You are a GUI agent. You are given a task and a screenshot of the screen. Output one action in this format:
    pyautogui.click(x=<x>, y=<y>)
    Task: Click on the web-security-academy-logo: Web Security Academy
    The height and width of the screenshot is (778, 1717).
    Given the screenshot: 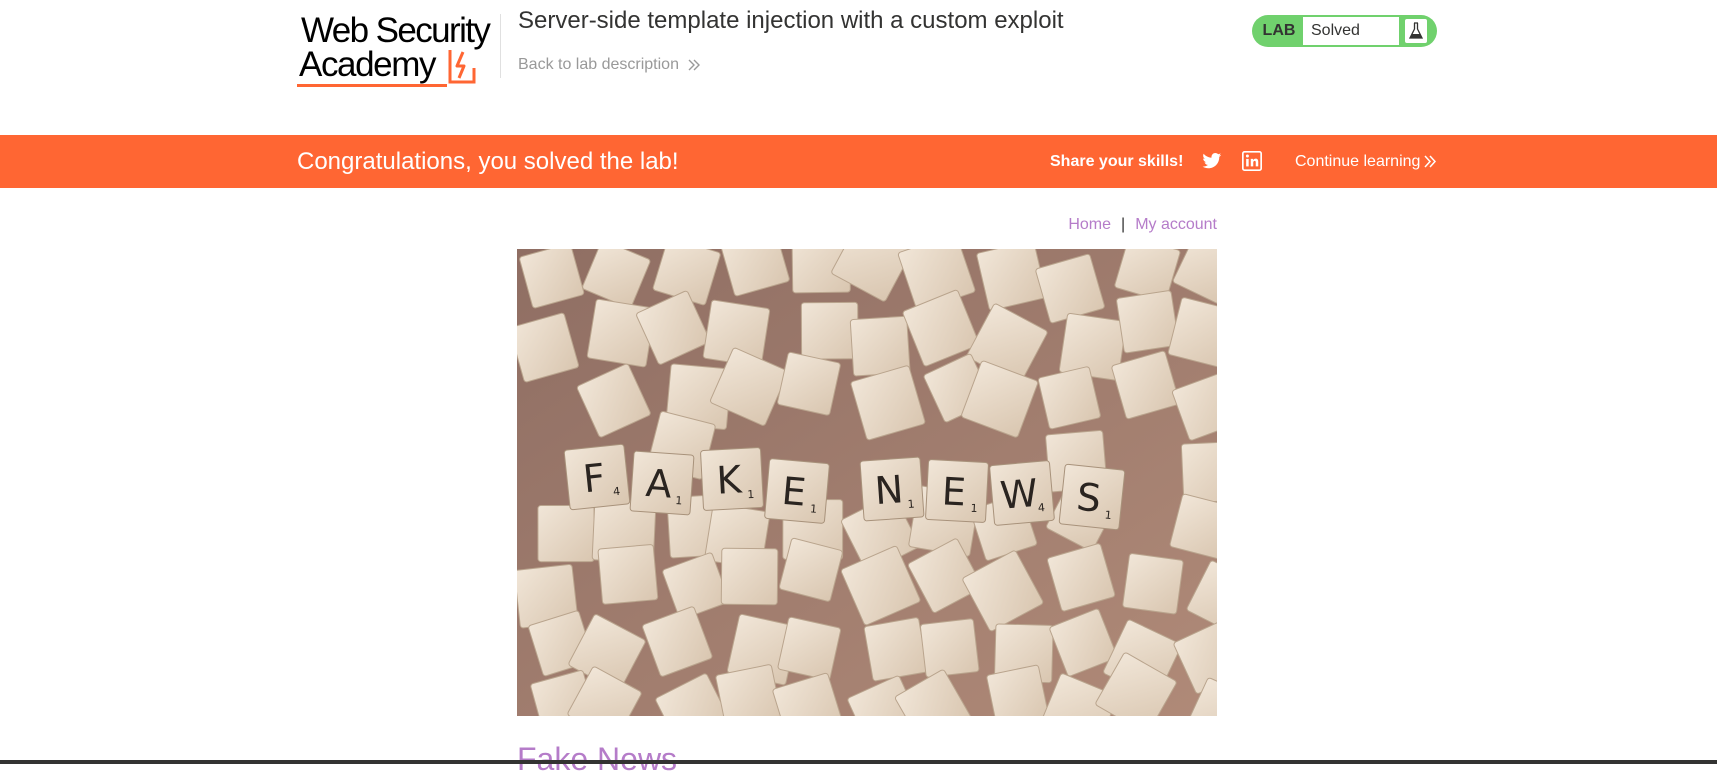 What is the action you would take?
    pyautogui.click(x=397, y=49)
    